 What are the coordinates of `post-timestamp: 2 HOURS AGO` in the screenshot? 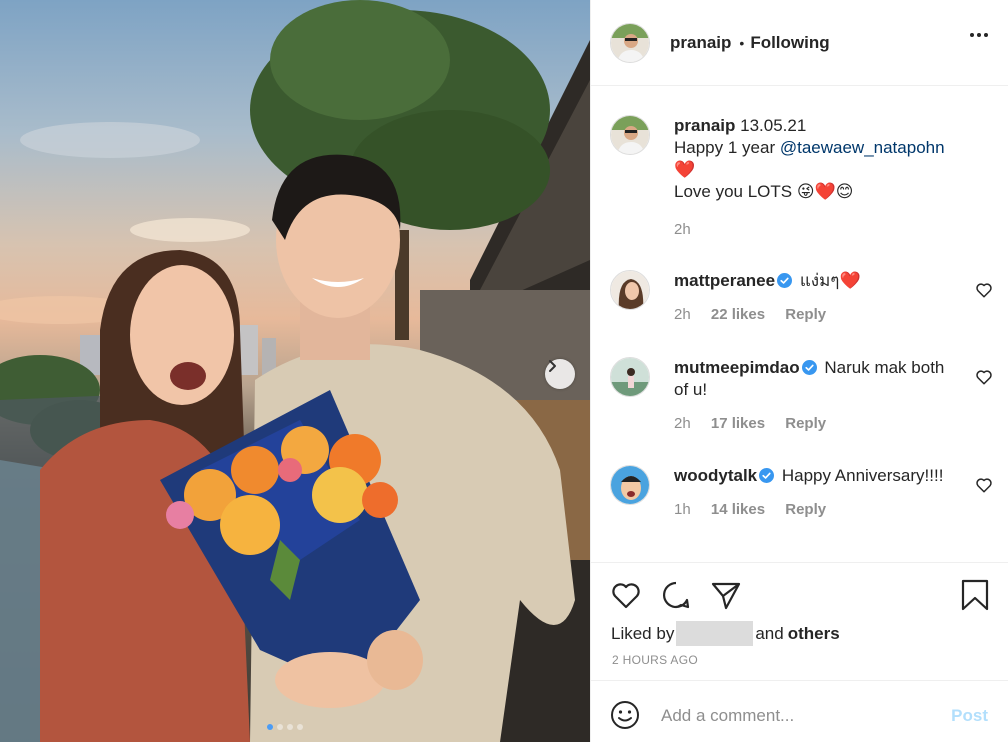 It's located at (655, 660).